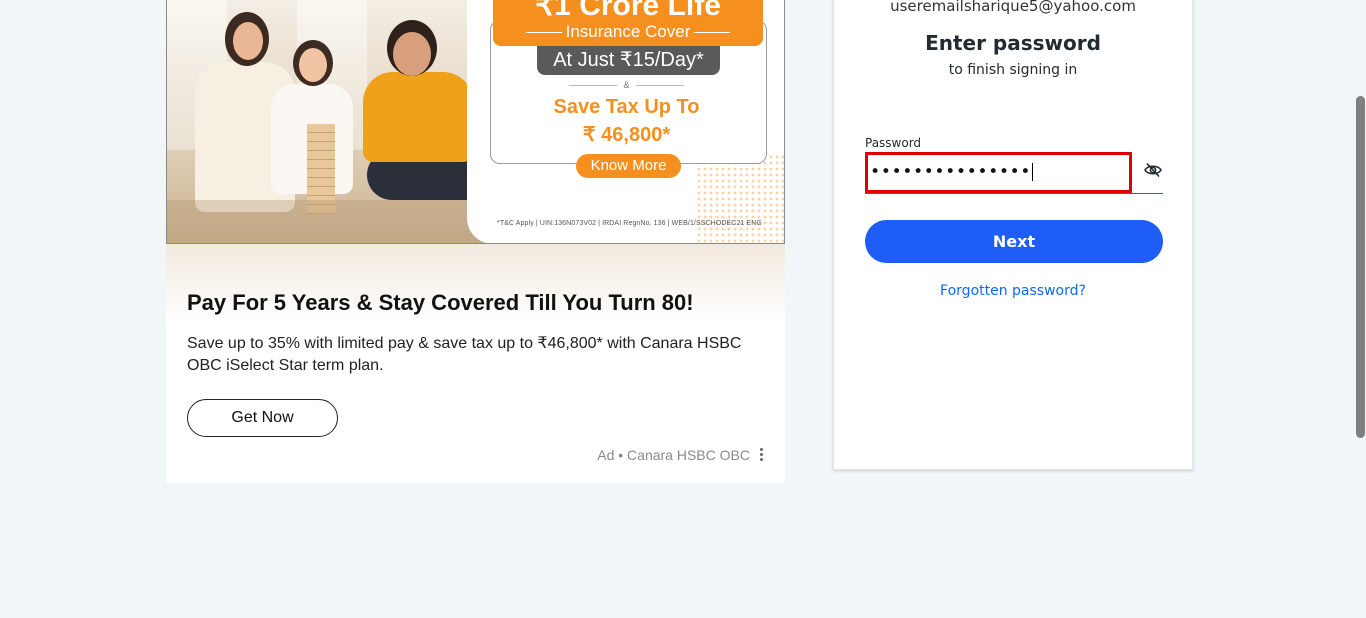 Image resolution: width=1366 pixels, height=618 pixels. Describe the element at coordinates (313, 65) in the screenshot. I see `girl-face` at that location.